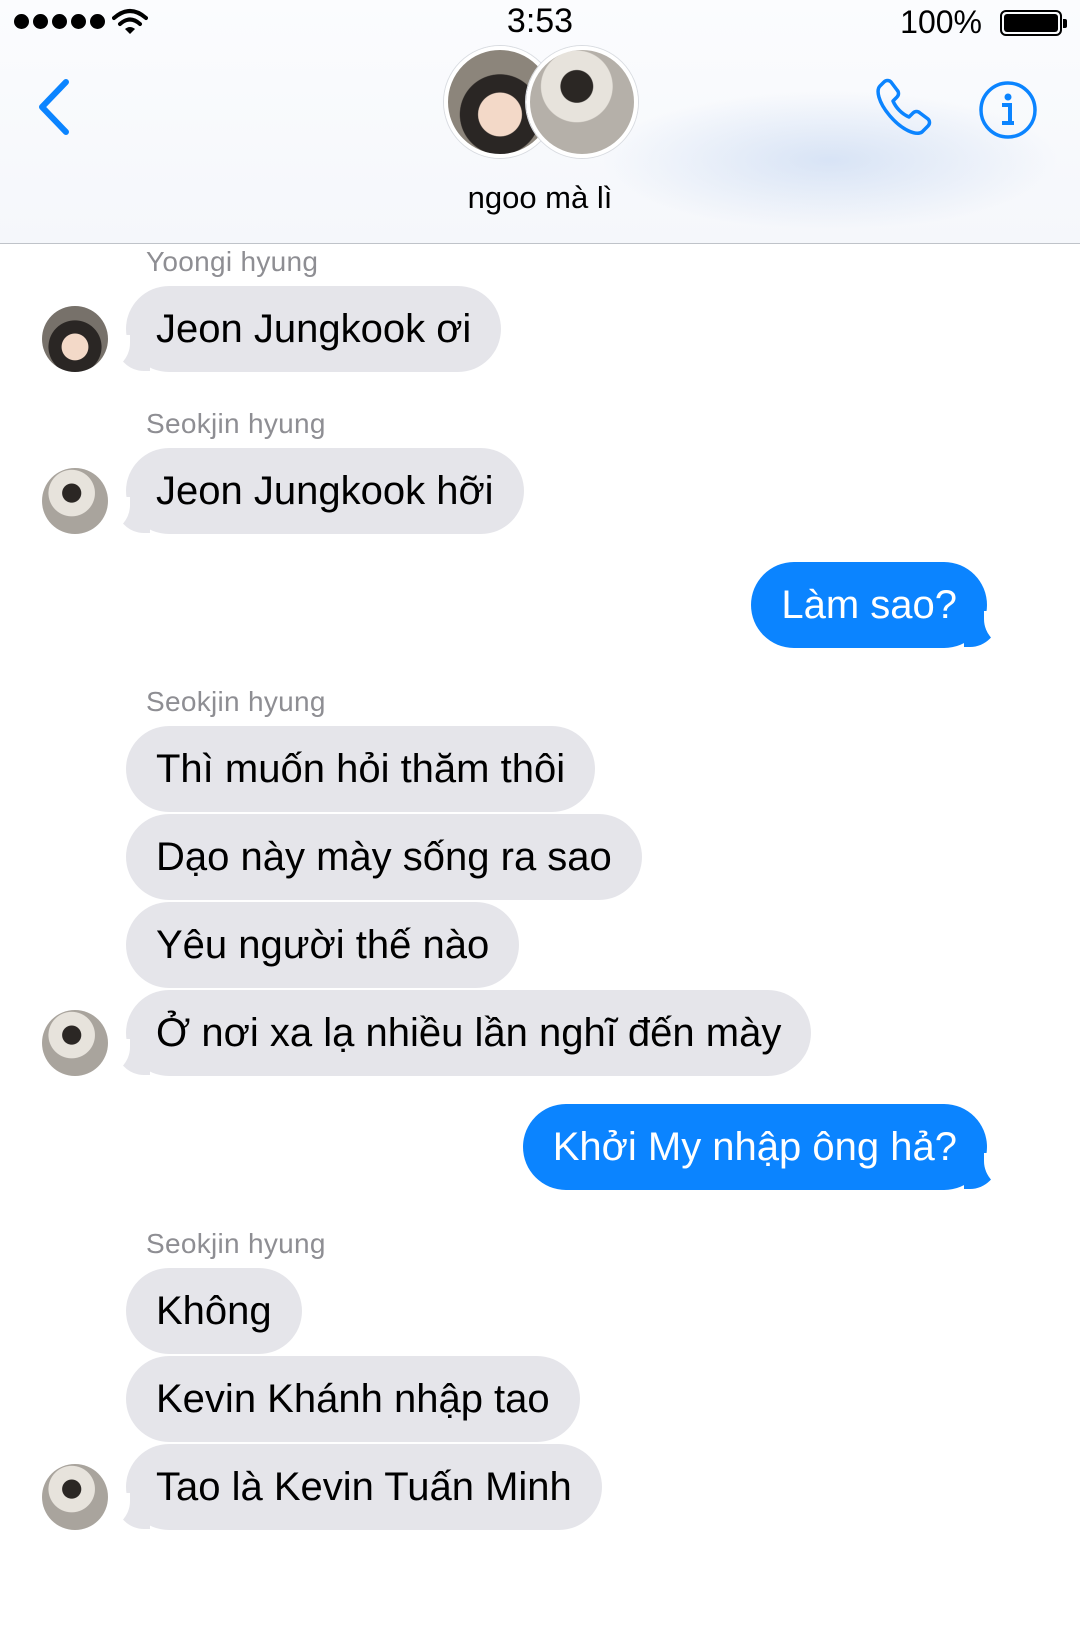 The width and height of the screenshot is (1080, 1643). Describe the element at coordinates (869, 605) in the screenshot. I see `message-bubble-outgoing: Làm sao?` at that location.